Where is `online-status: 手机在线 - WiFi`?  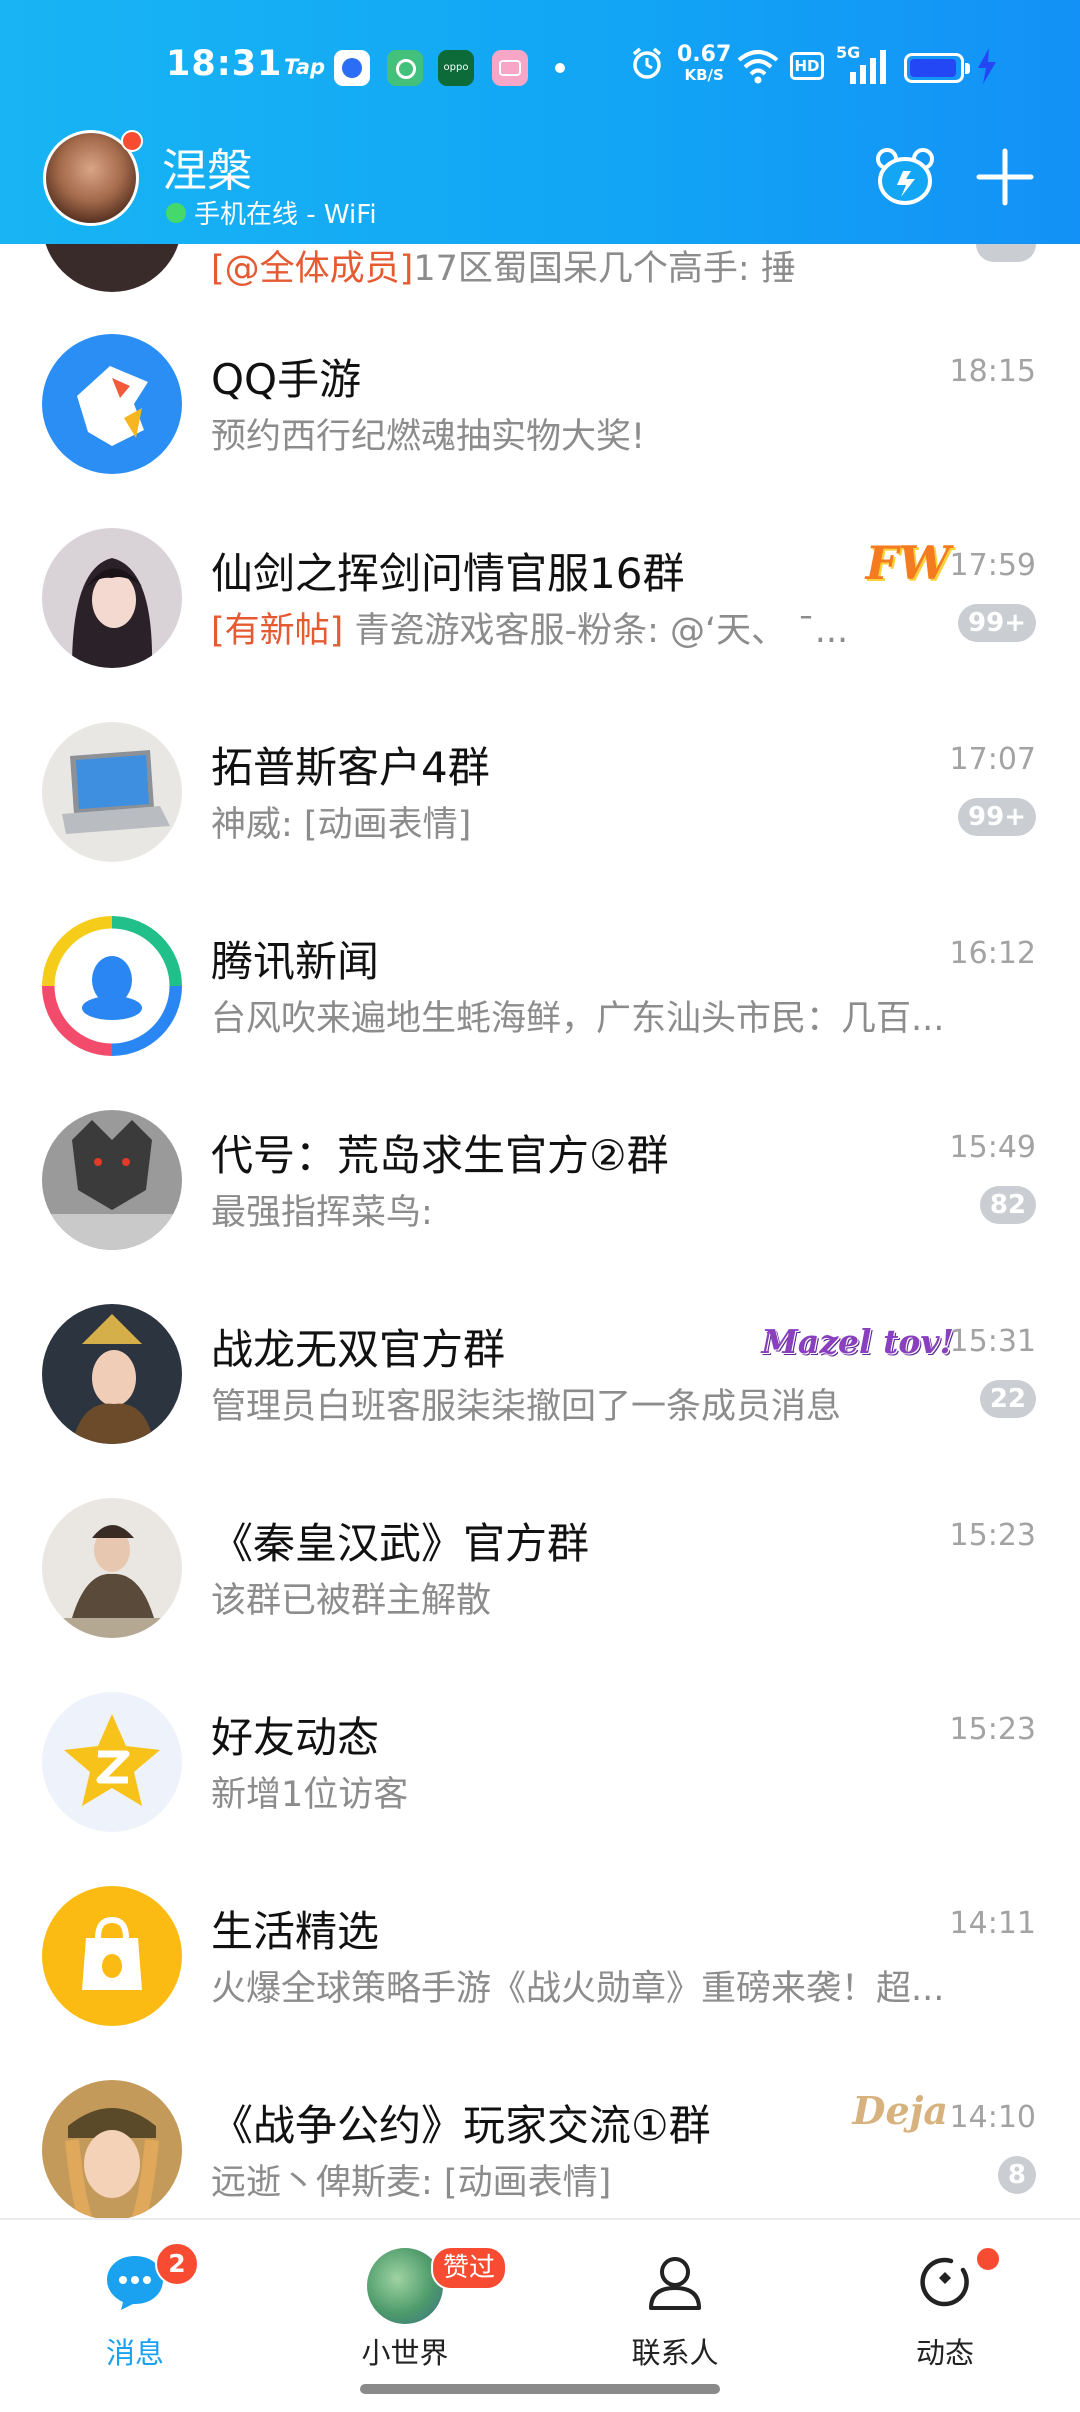
online-status: 手机在线 - WiFi is located at coordinates (271, 212).